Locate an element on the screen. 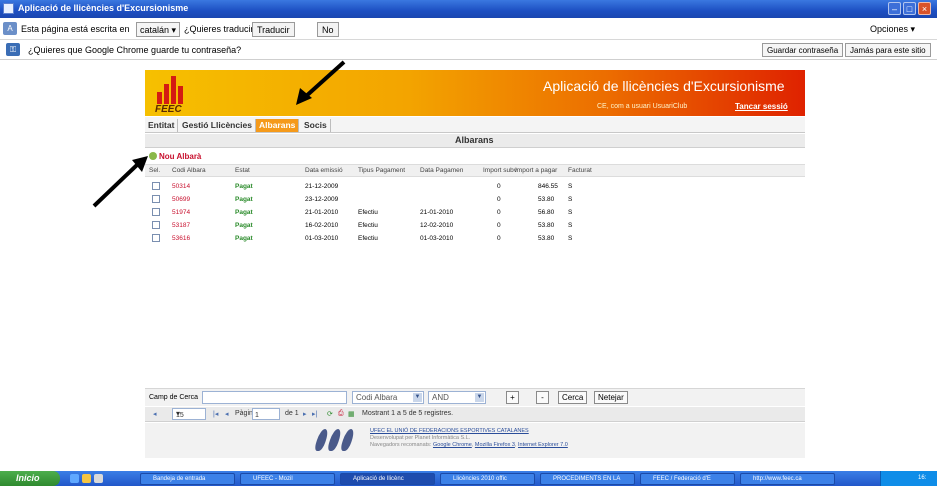 This screenshot has width=937, height=486. ie-link: Internet Explorer 7.0 is located at coordinates (543, 445).